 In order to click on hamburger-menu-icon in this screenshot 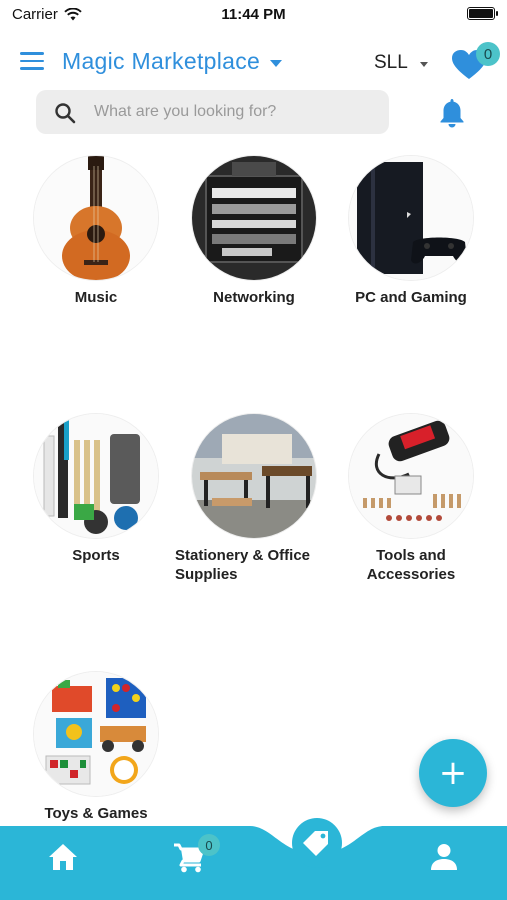, I will do `click(32, 61)`.